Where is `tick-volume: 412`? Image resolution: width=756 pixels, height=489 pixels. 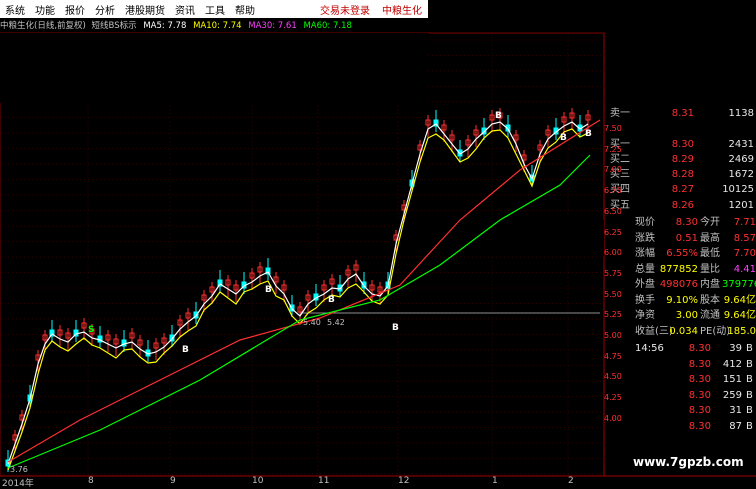 tick-volume: 412 is located at coordinates (732, 364).